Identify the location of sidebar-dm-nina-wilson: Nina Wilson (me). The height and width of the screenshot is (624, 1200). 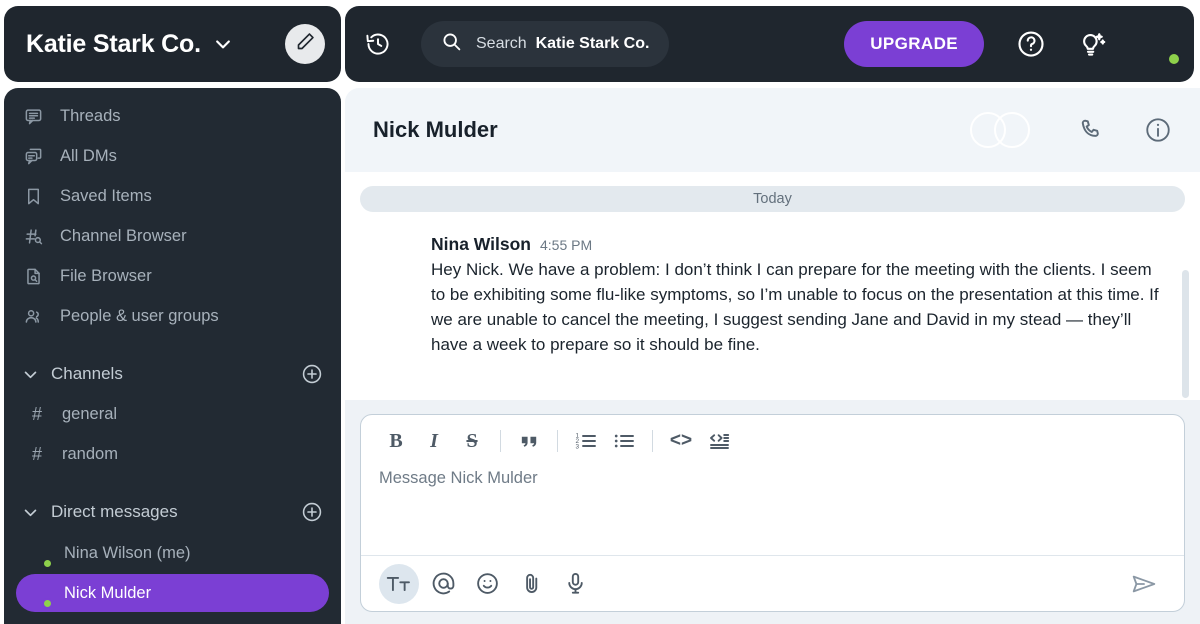
(172, 553).